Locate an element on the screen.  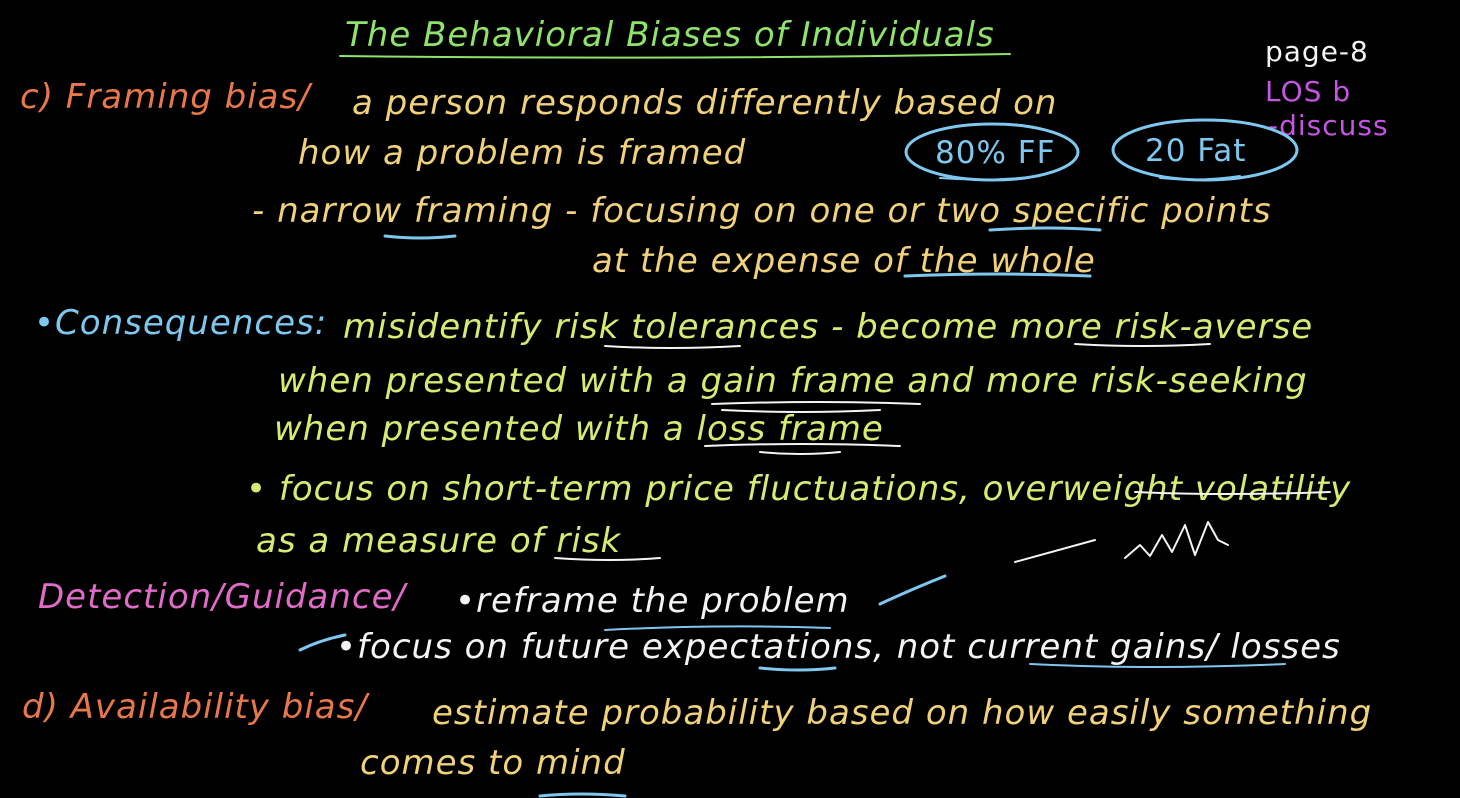
example-80-percent-fat-free: 80% FF is located at coordinates (995, 153).